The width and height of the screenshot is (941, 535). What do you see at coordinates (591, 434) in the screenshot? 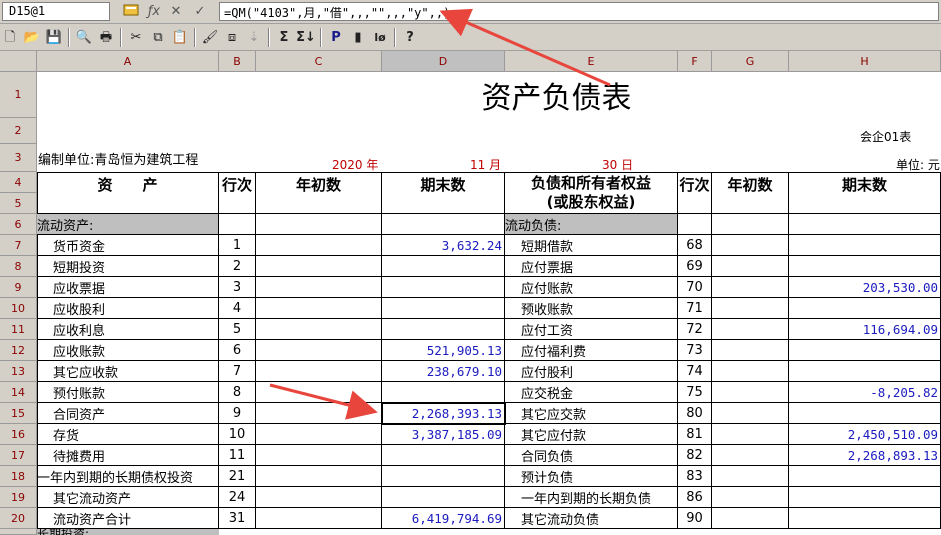
I see `table-cell-liab: 其它应付款` at bounding box center [591, 434].